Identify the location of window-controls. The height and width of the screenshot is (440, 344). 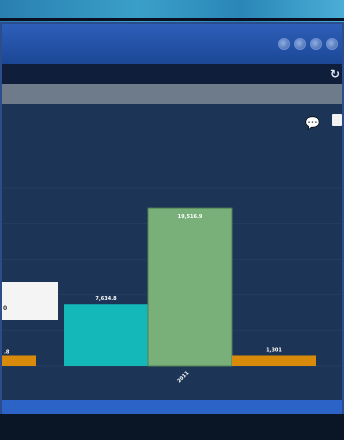
(308, 44).